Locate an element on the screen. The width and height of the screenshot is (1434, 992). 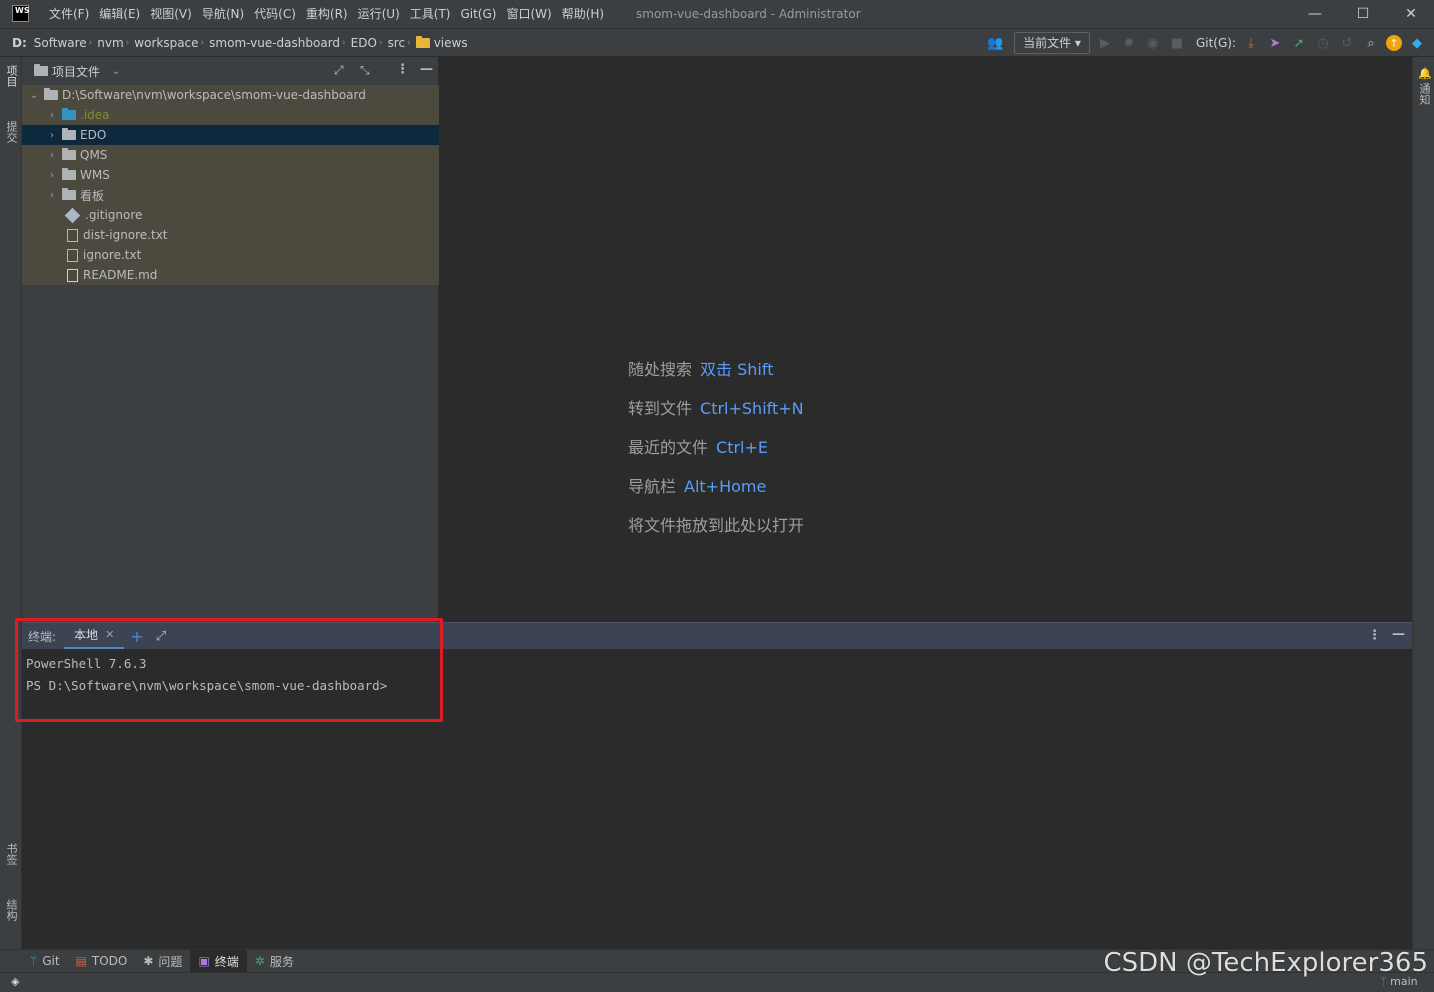
hint-shortcut: 双击 Shift is located at coordinates (737, 369).